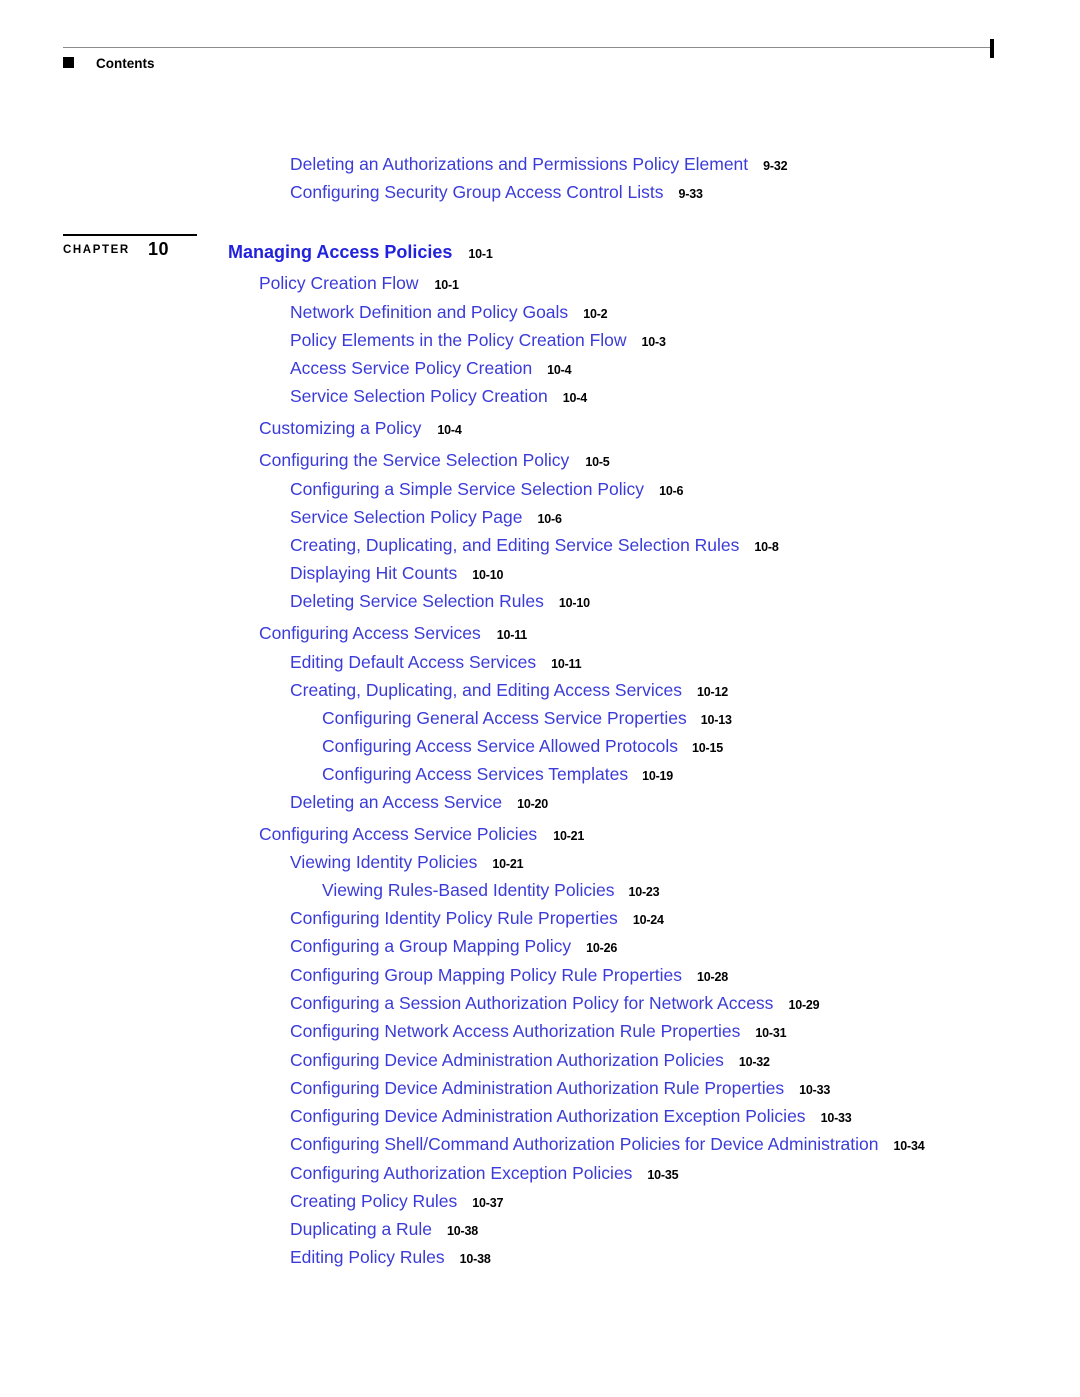 This screenshot has width=1080, height=1397. I want to click on header-divider, so click(528, 47).